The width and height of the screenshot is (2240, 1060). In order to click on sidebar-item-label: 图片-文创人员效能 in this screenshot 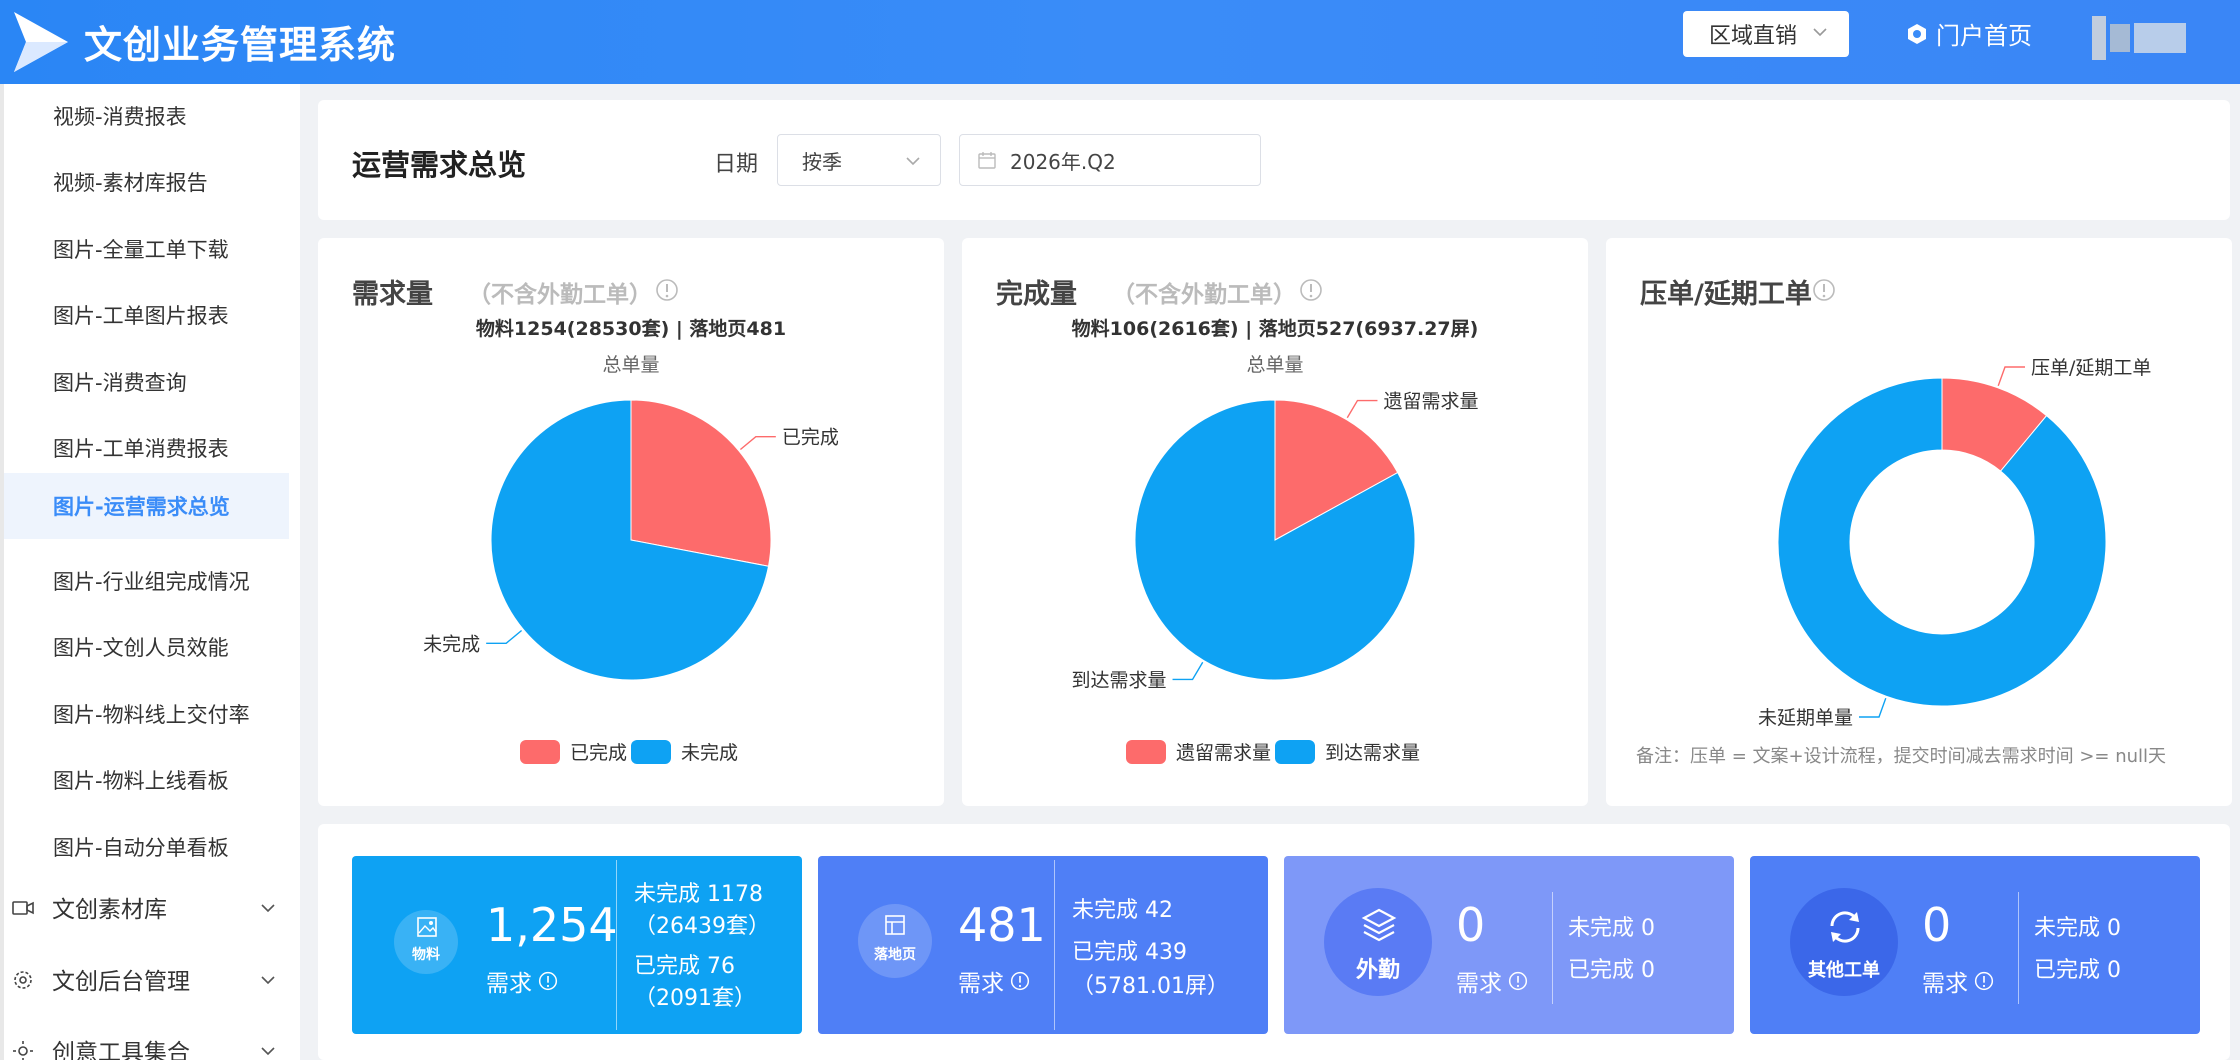, I will do `click(141, 648)`.